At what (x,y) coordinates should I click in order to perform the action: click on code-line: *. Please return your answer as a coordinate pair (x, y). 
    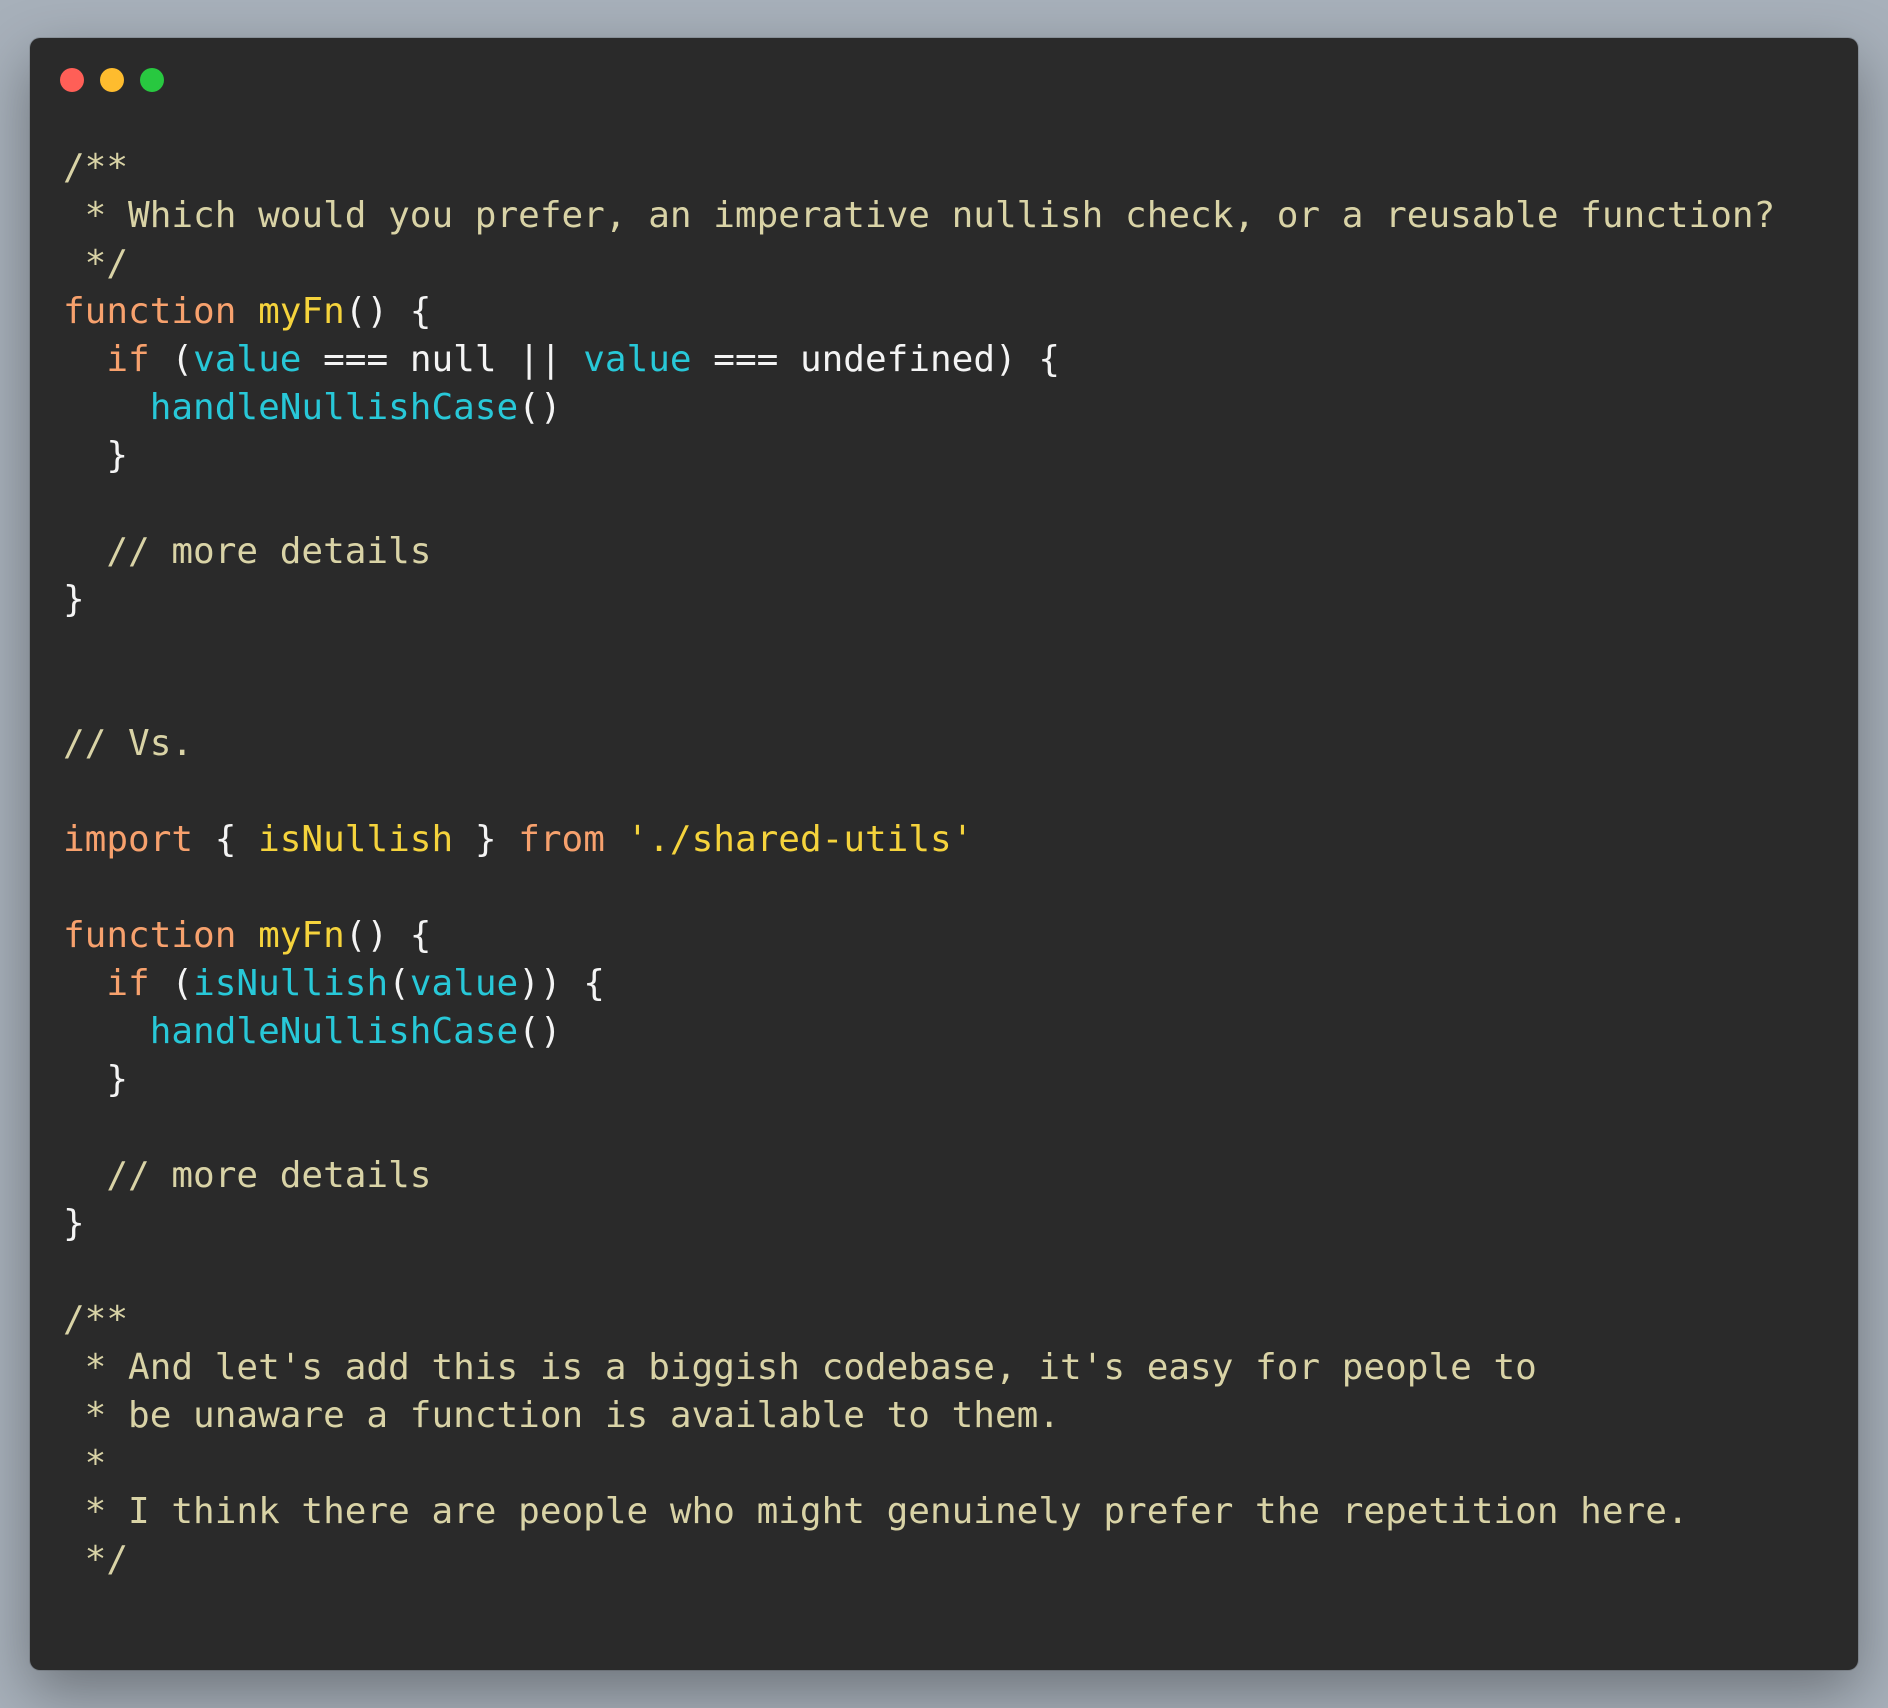
    Looking at the image, I should click on (919, 1464).